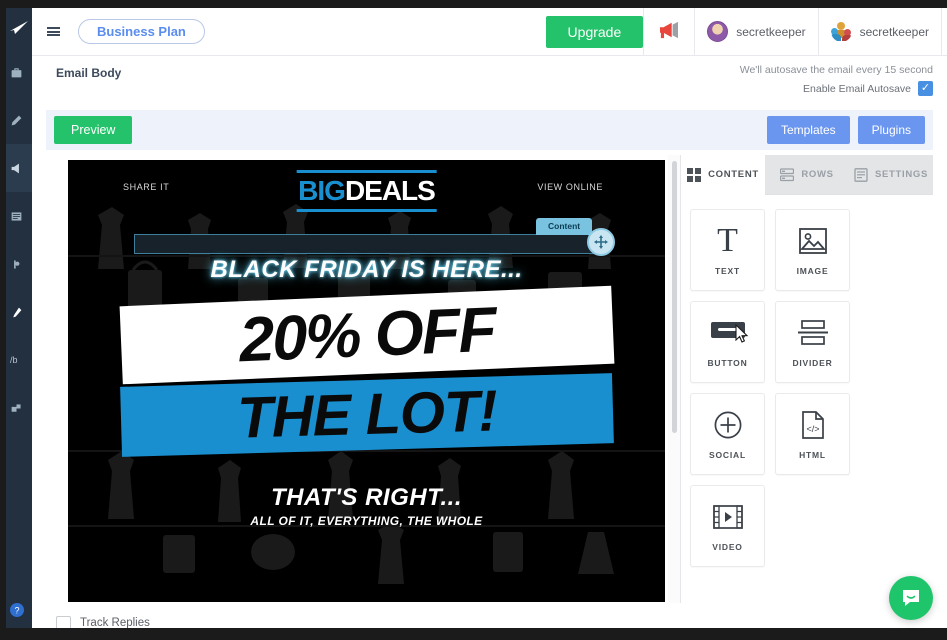  What do you see at coordinates (601, 242) in the screenshot?
I see `move-plus-icon` at bounding box center [601, 242].